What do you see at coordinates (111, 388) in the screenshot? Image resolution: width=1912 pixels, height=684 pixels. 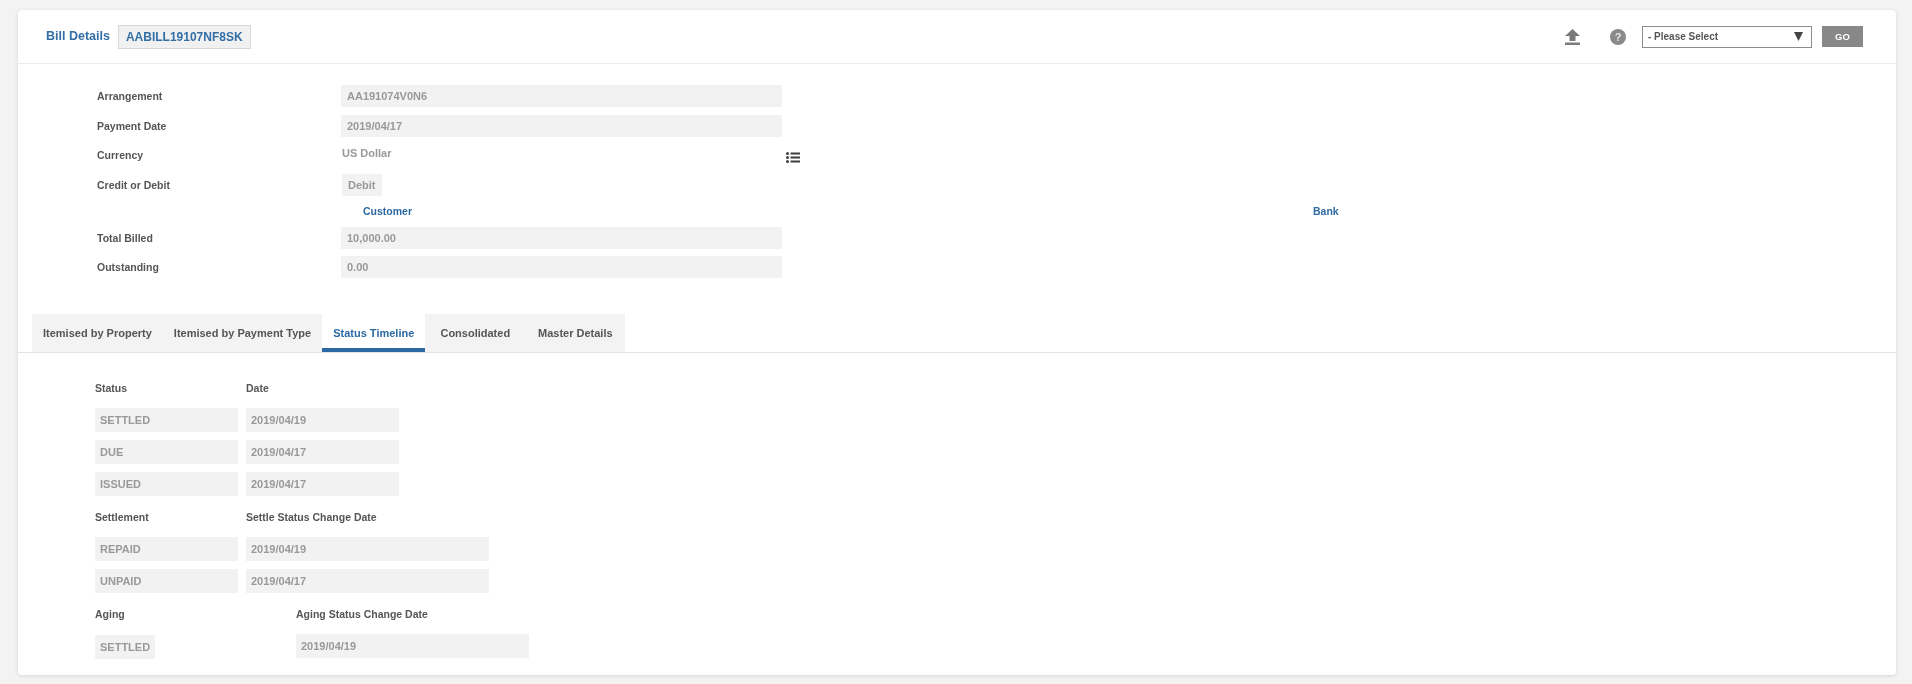 I see `column-label: Status` at bounding box center [111, 388].